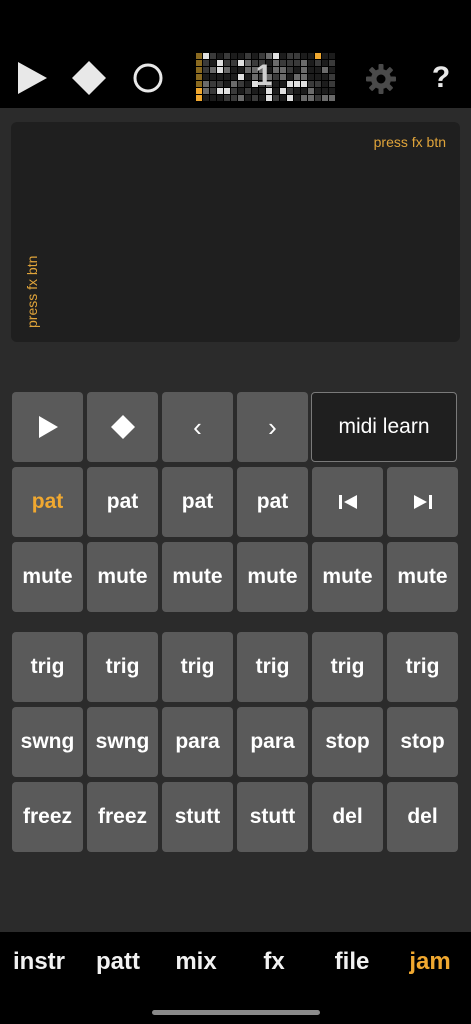 Image resolution: width=471 pixels, height=1024 pixels. What do you see at coordinates (47, 817) in the screenshot?
I see `freeze-button-1: freez` at bounding box center [47, 817].